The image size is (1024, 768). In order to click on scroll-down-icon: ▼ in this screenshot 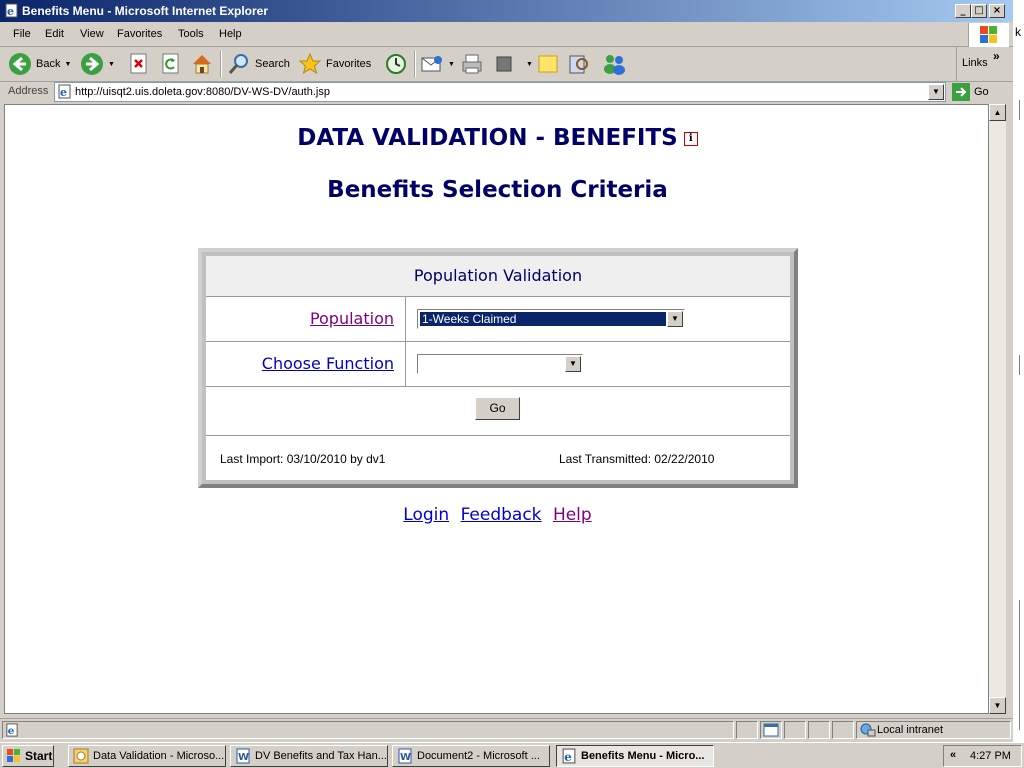, I will do `click(997, 705)`.